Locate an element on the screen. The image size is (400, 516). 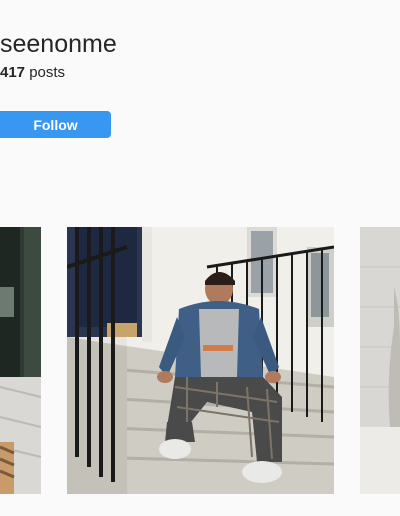
profile-name: seenonme is located at coordinates (58, 44).